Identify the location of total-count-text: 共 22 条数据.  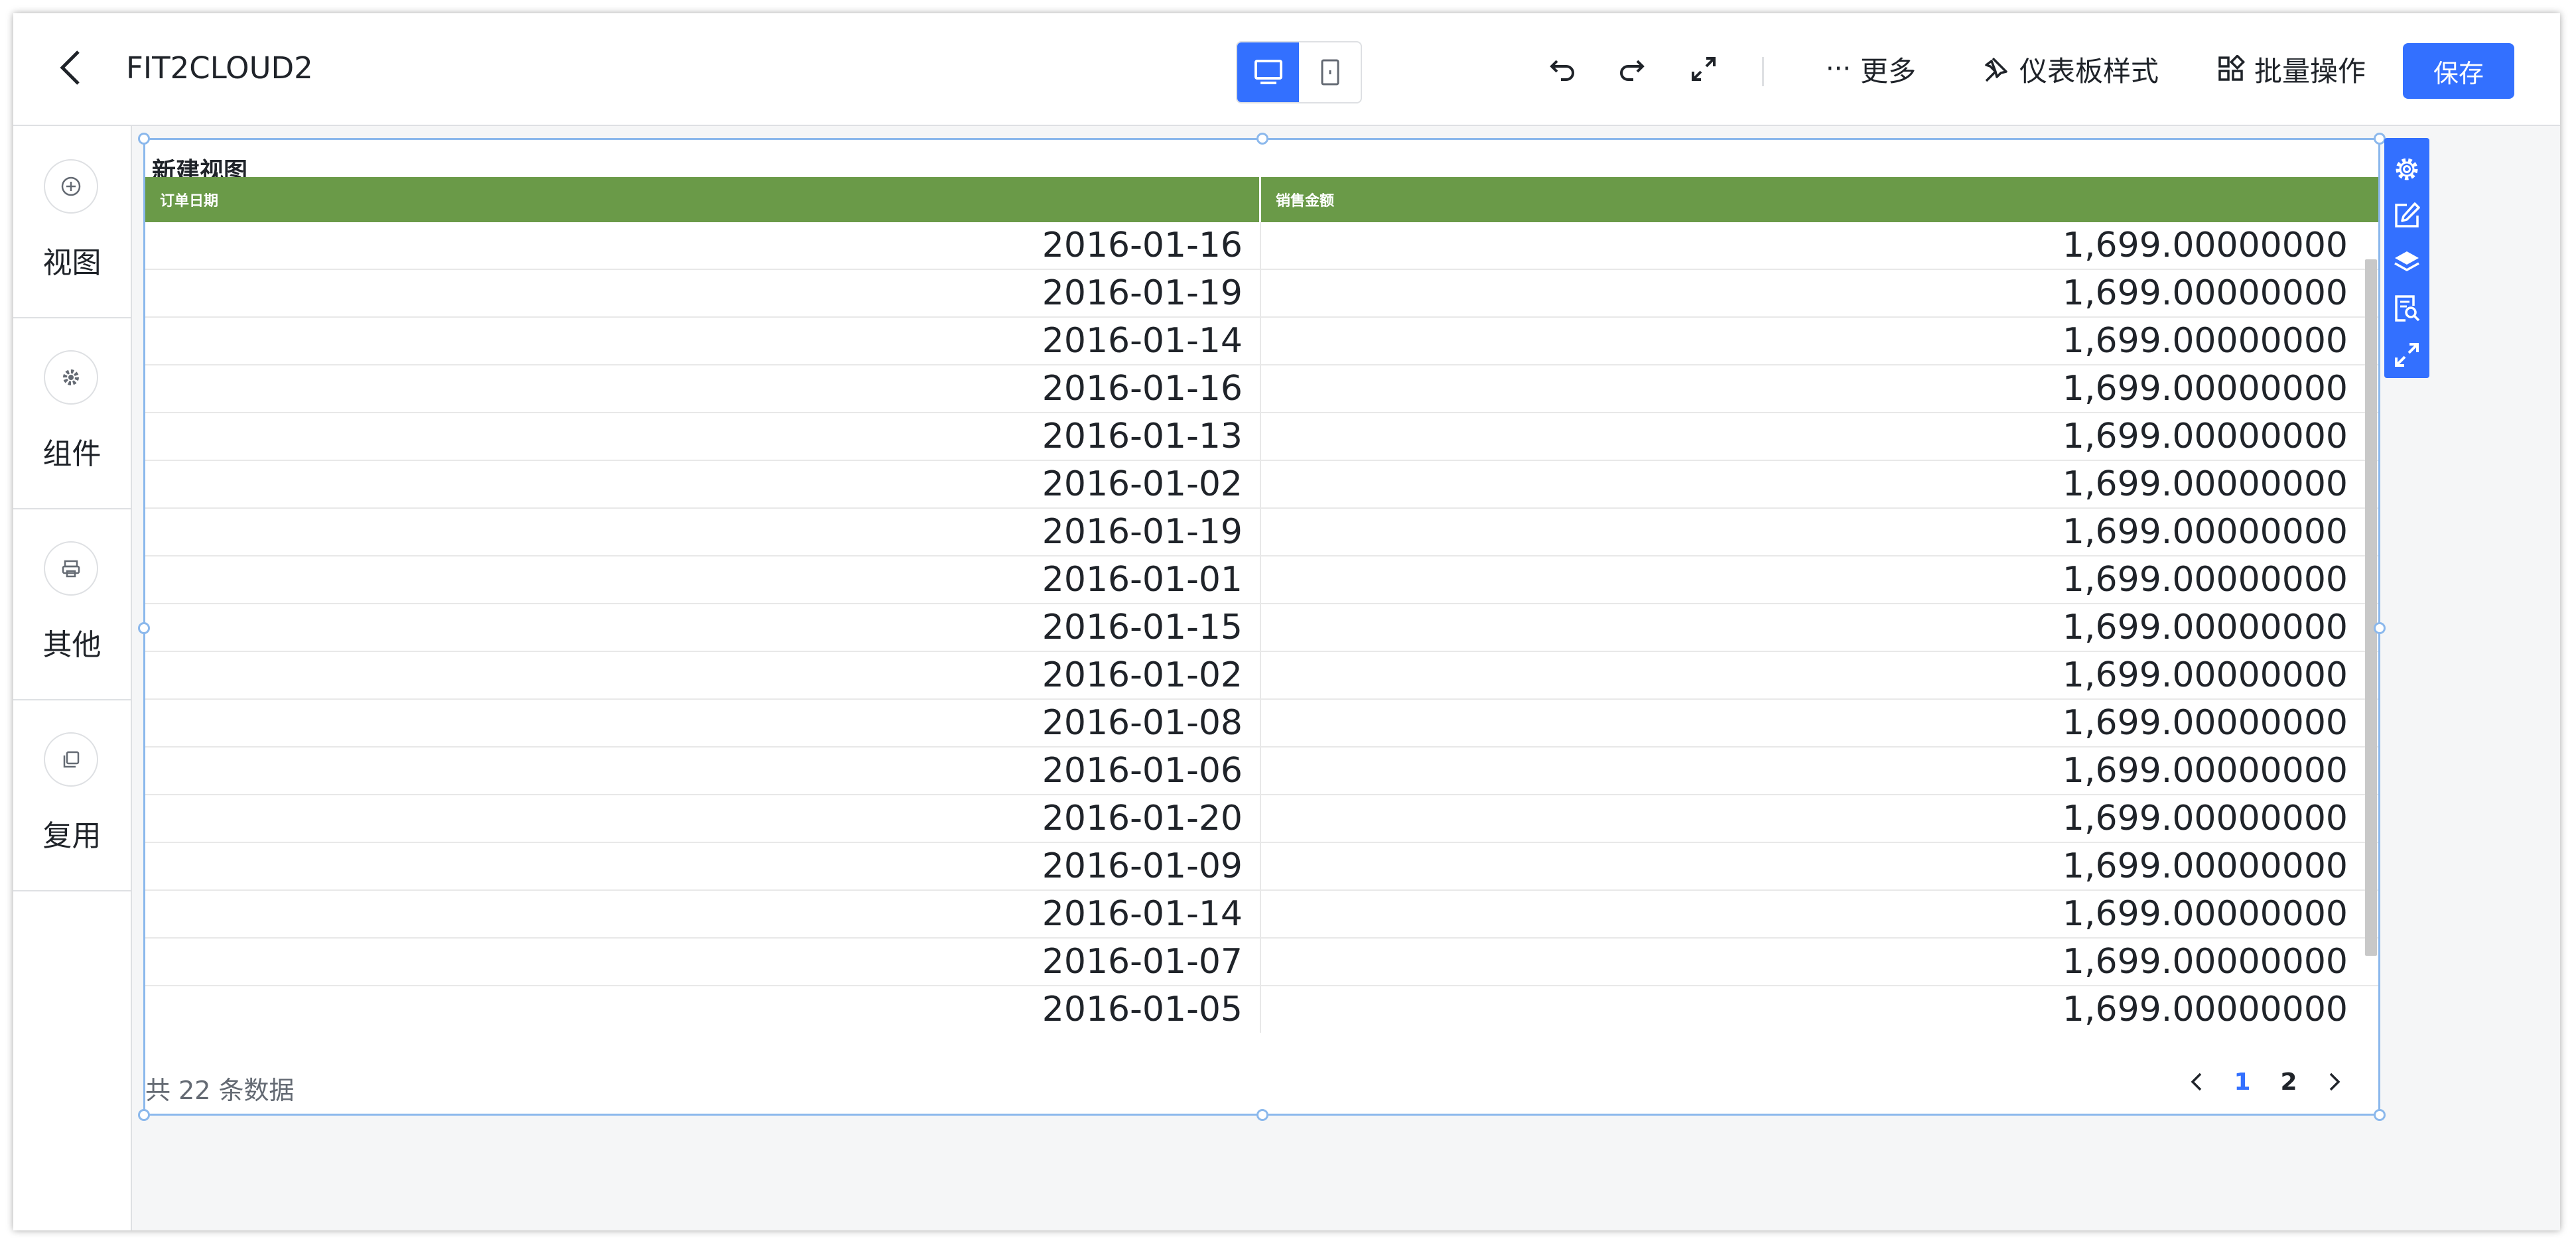
(220, 1090).